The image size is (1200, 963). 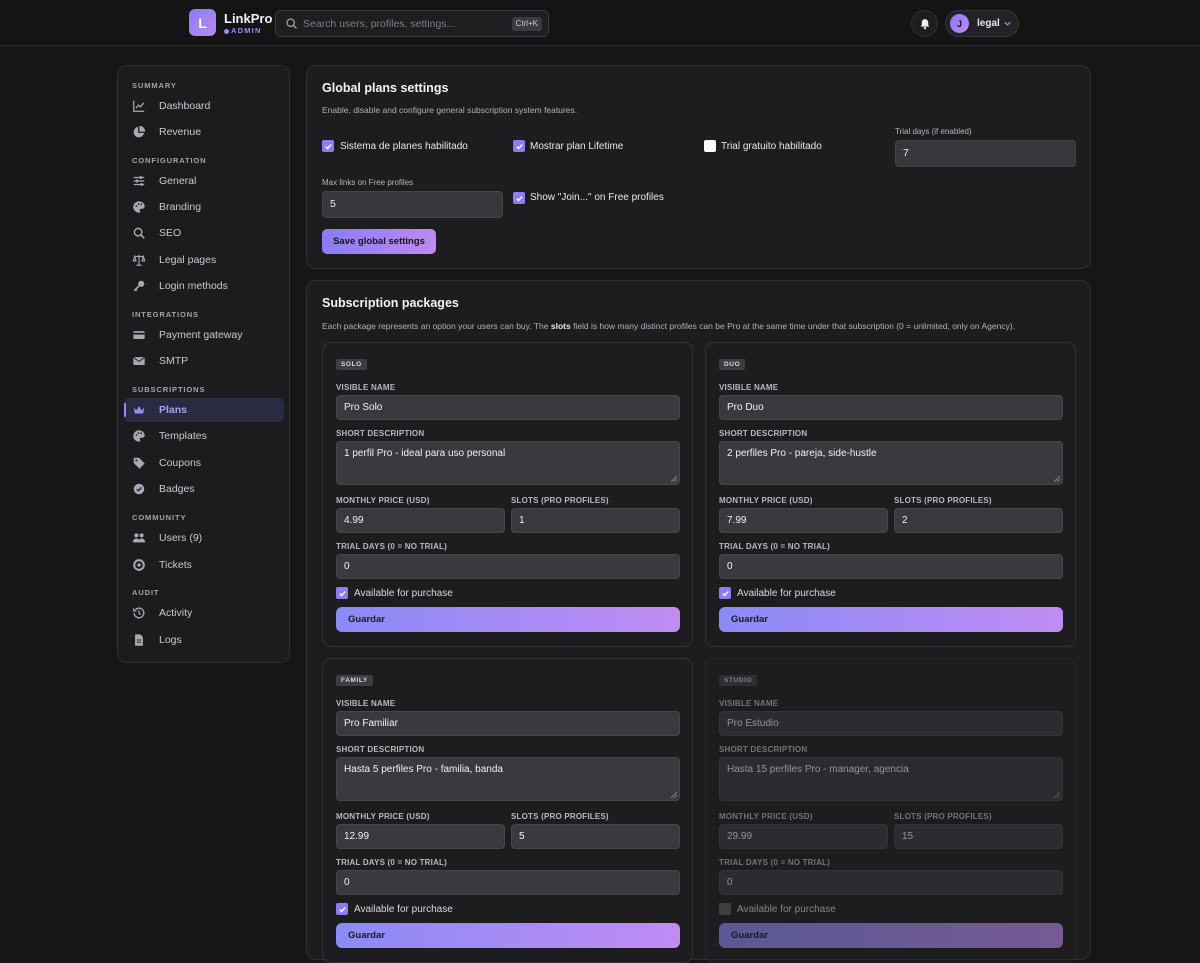 I want to click on sidebar-item-plans: Plans, so click(x=204, y=410).